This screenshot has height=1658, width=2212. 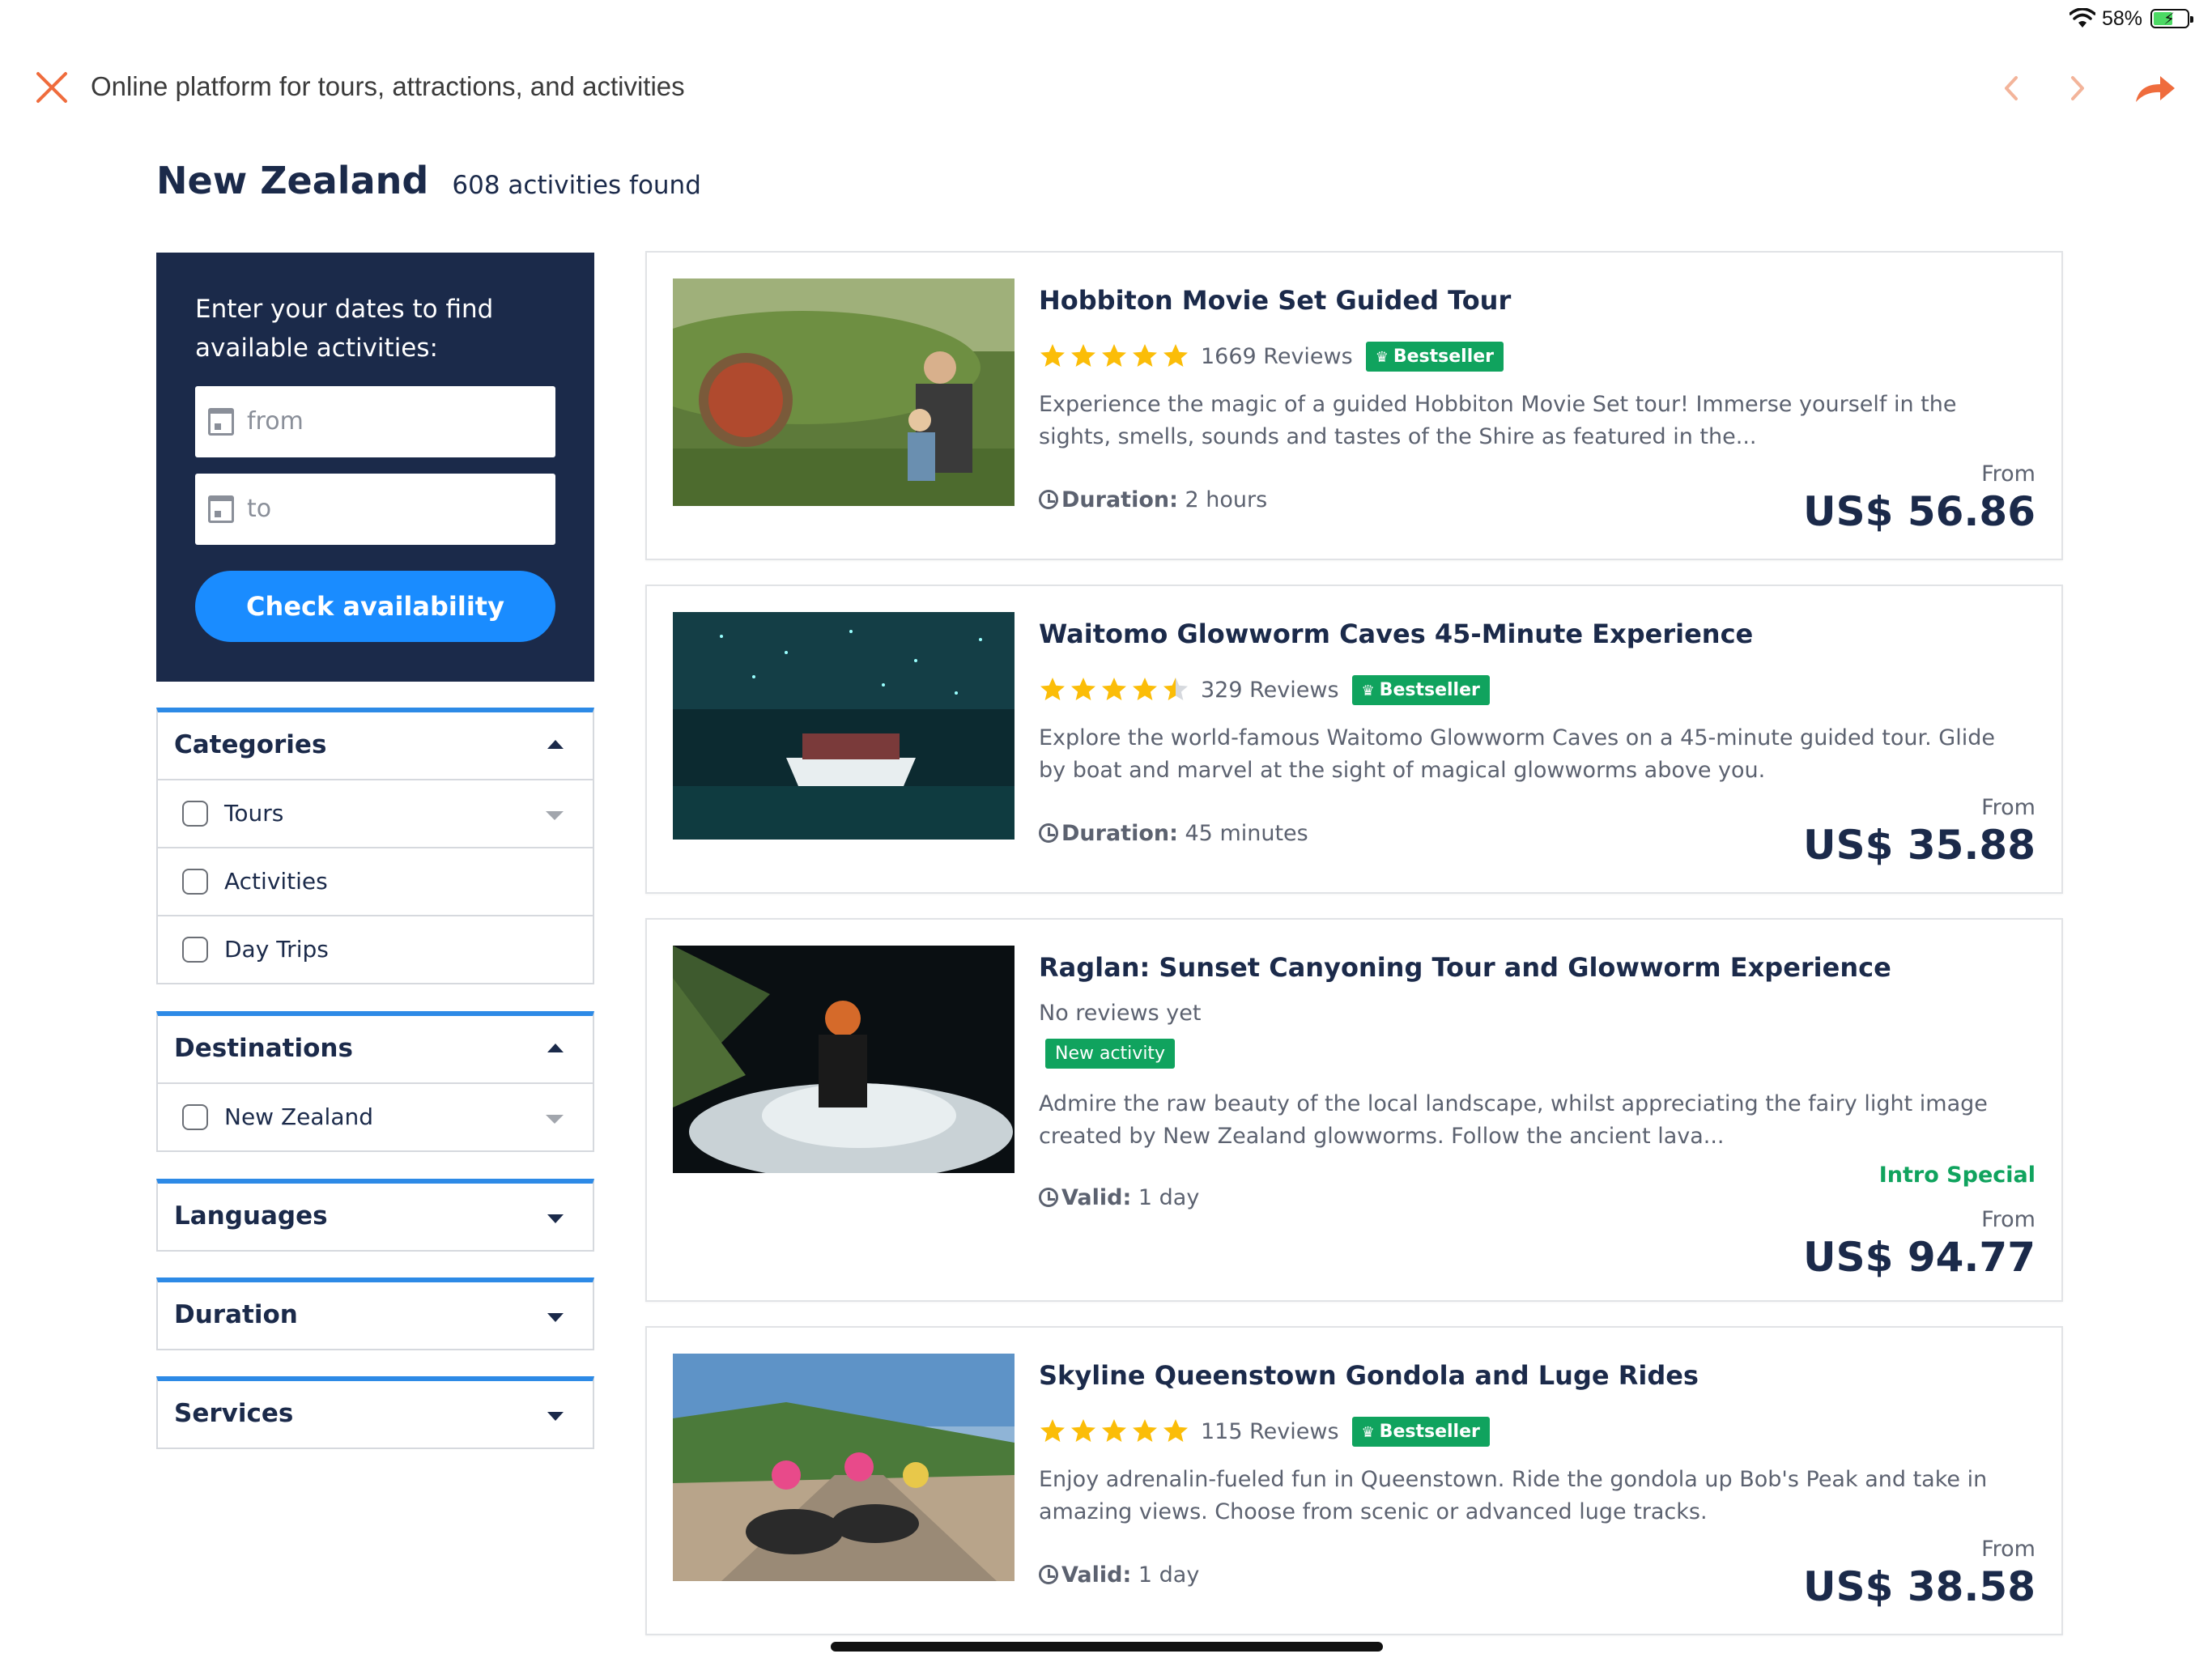 I want to click on filter-destinations: Destinations New Zealand, so click(x=375, y=1081).